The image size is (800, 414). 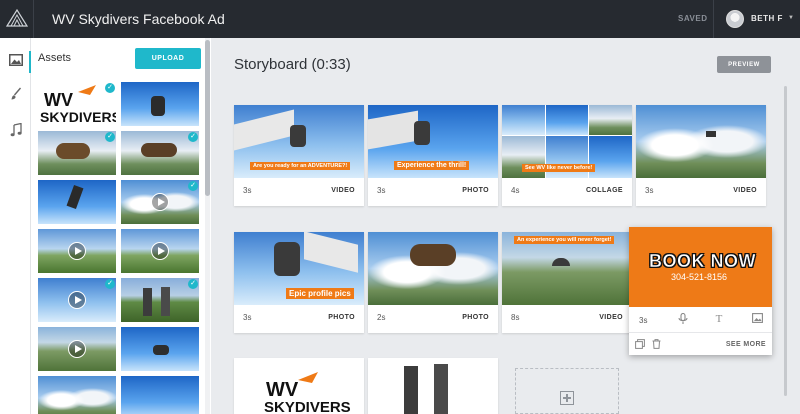 I want to click on card-caption: See WV like never before!, so click(x=559, y=168).